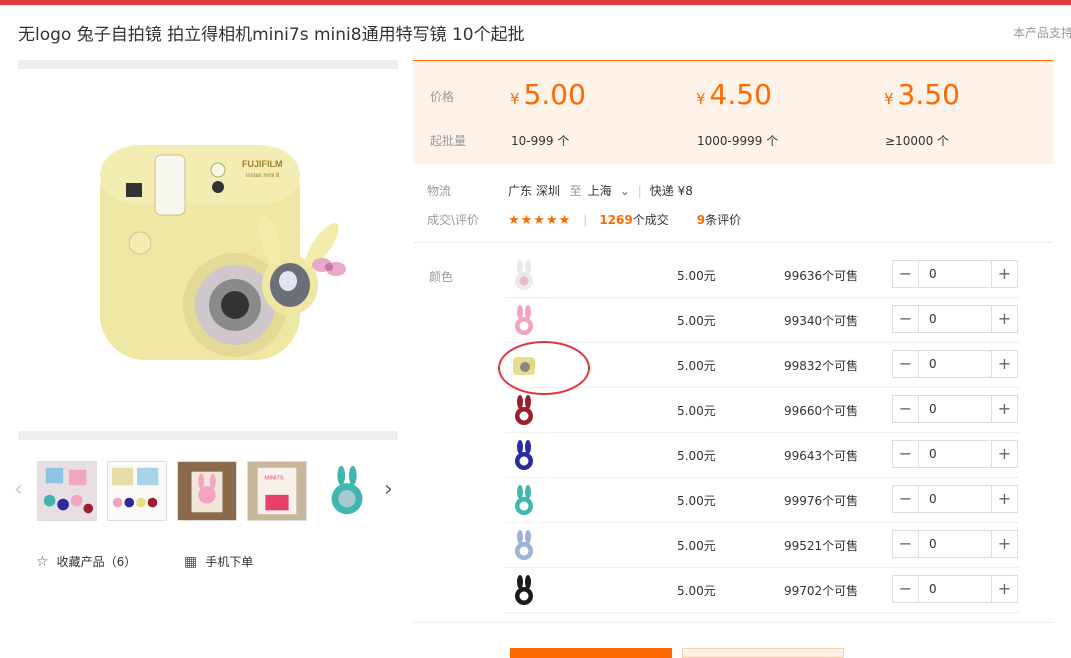  What do you see at coordinates (762, 410) in the screenshot?
I see `sku-row: 5.00元 99660个可售 −0 +` at bounding box center [762, 410].